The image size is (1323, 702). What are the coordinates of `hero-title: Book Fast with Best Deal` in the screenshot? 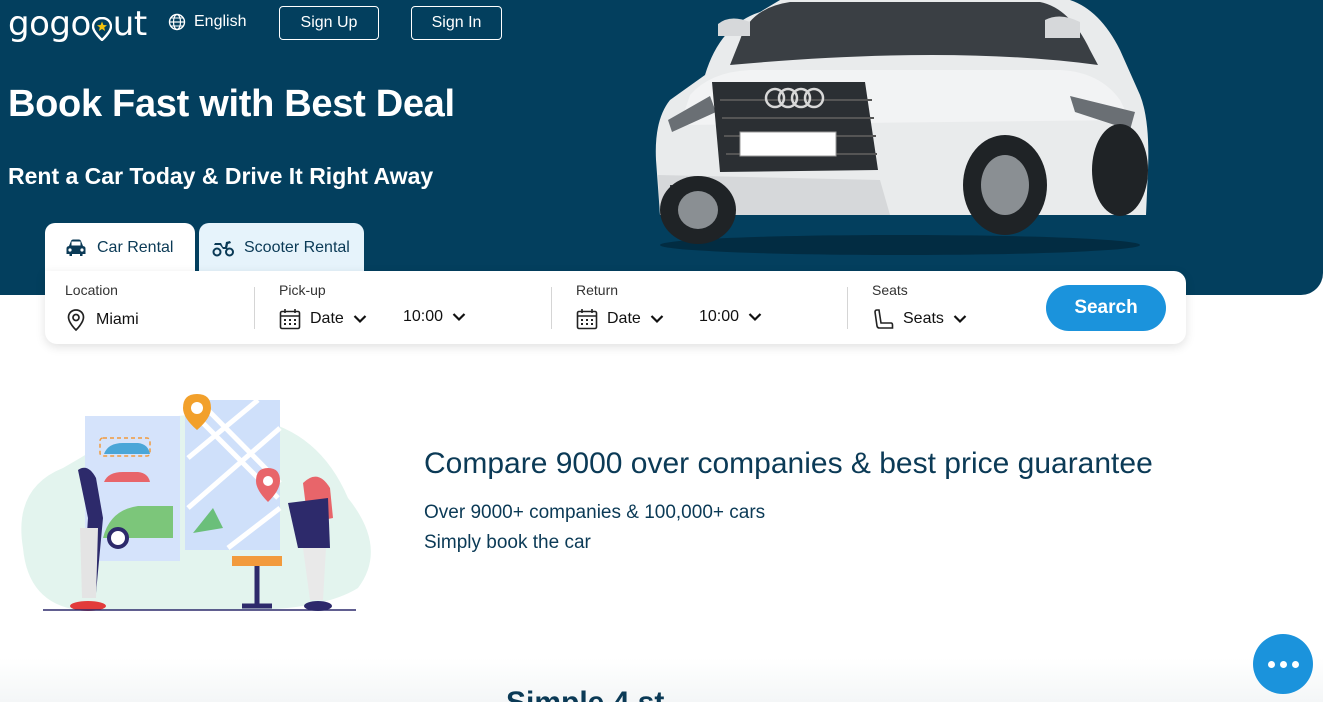 It's located at (231, 104).